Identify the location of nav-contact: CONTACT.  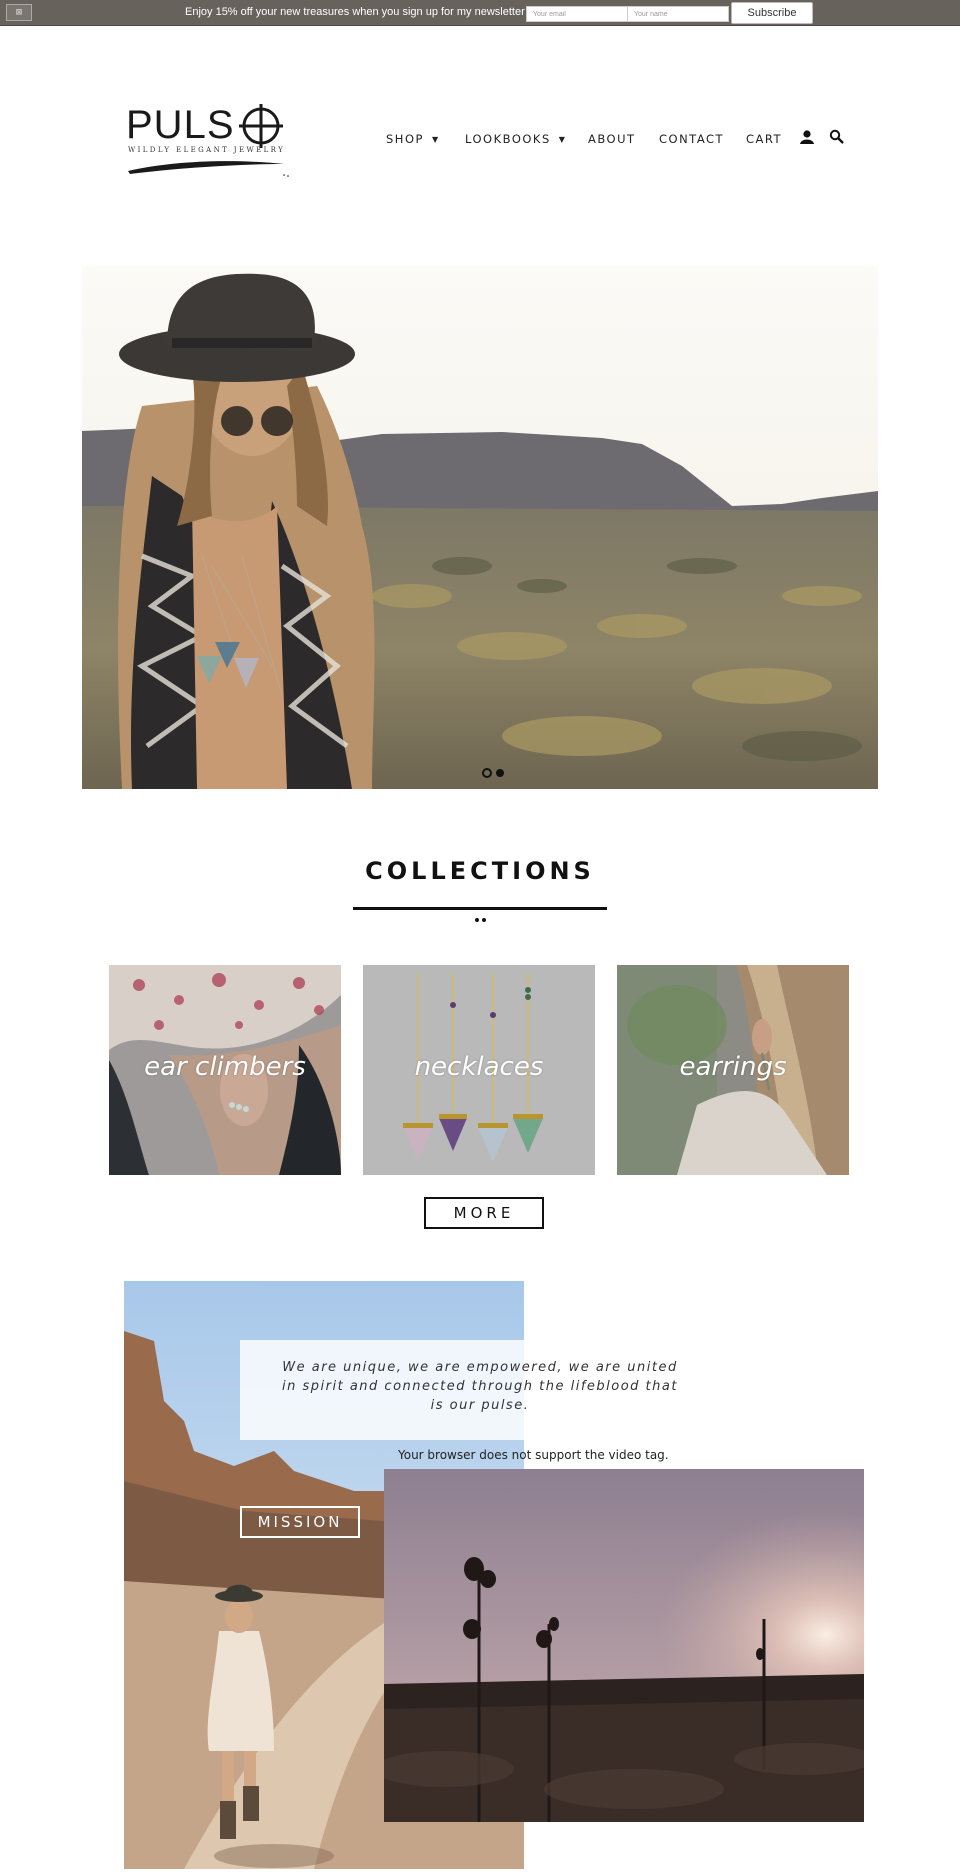
(691, 140).